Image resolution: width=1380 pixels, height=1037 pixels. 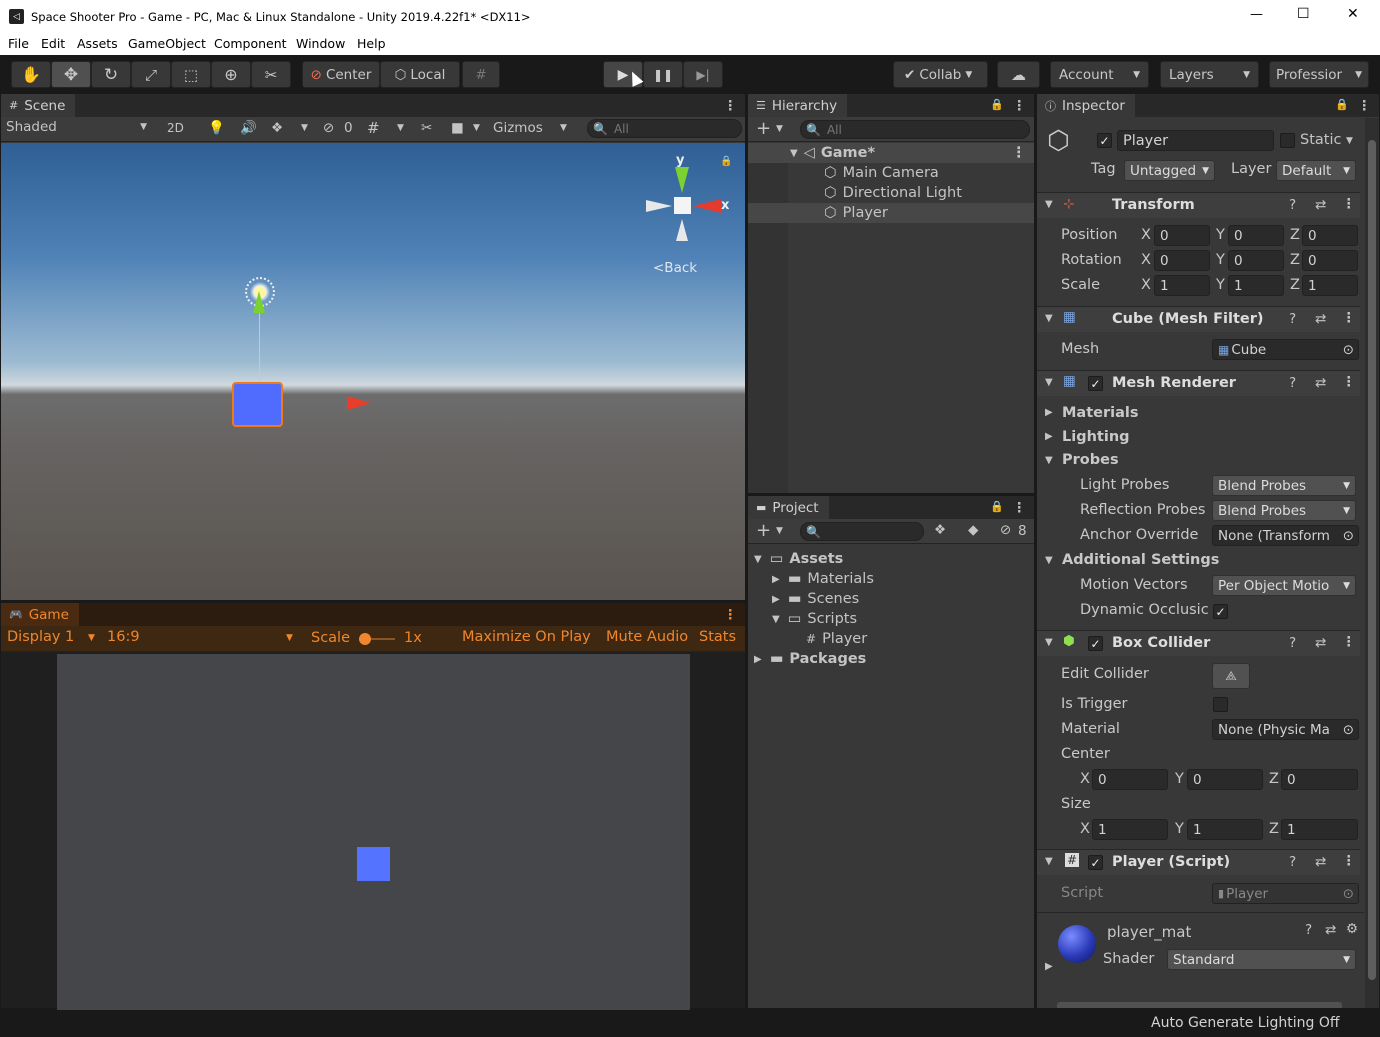 What do you see at coordinates (1096, 437) in the screenshot?
I see `lighting-foldout: Lighting` at bounding box center [1096, 437].